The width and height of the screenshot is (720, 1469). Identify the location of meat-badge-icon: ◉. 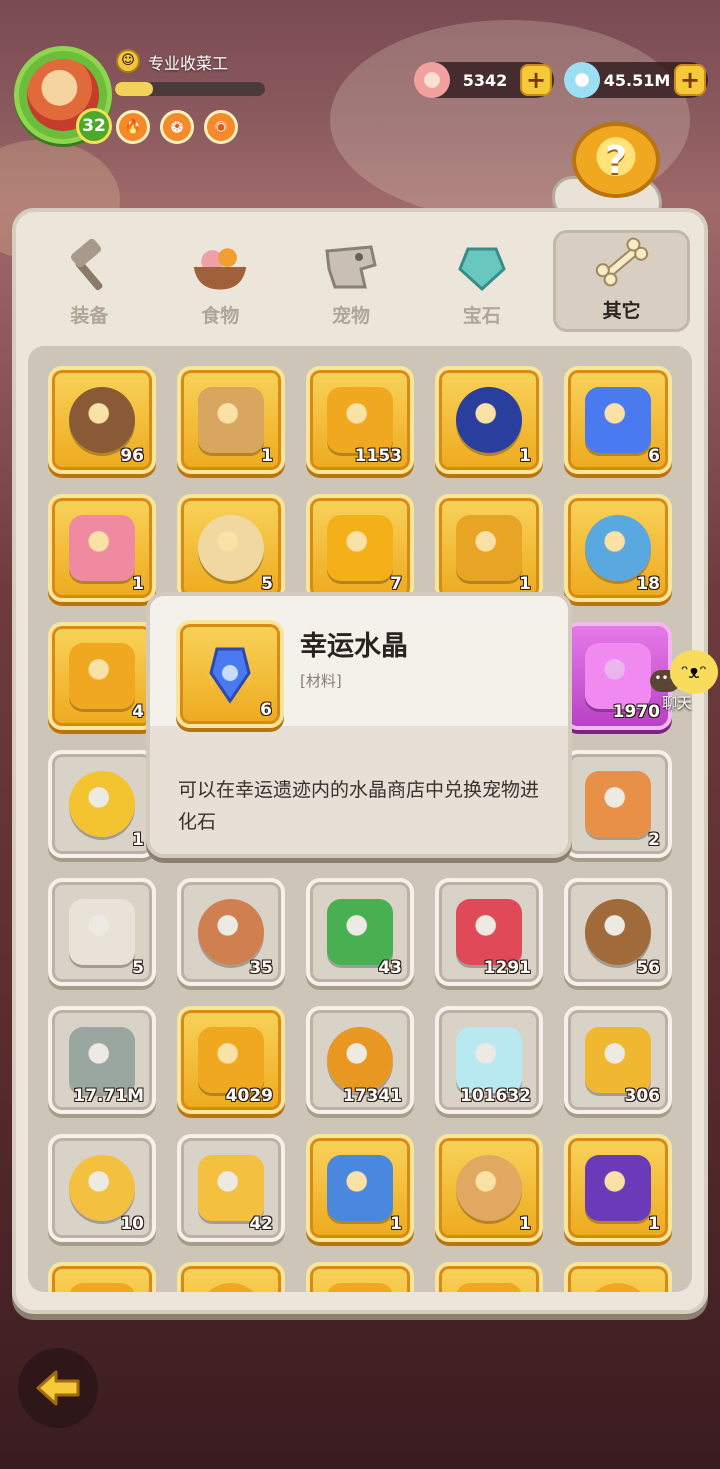
(221, 127).